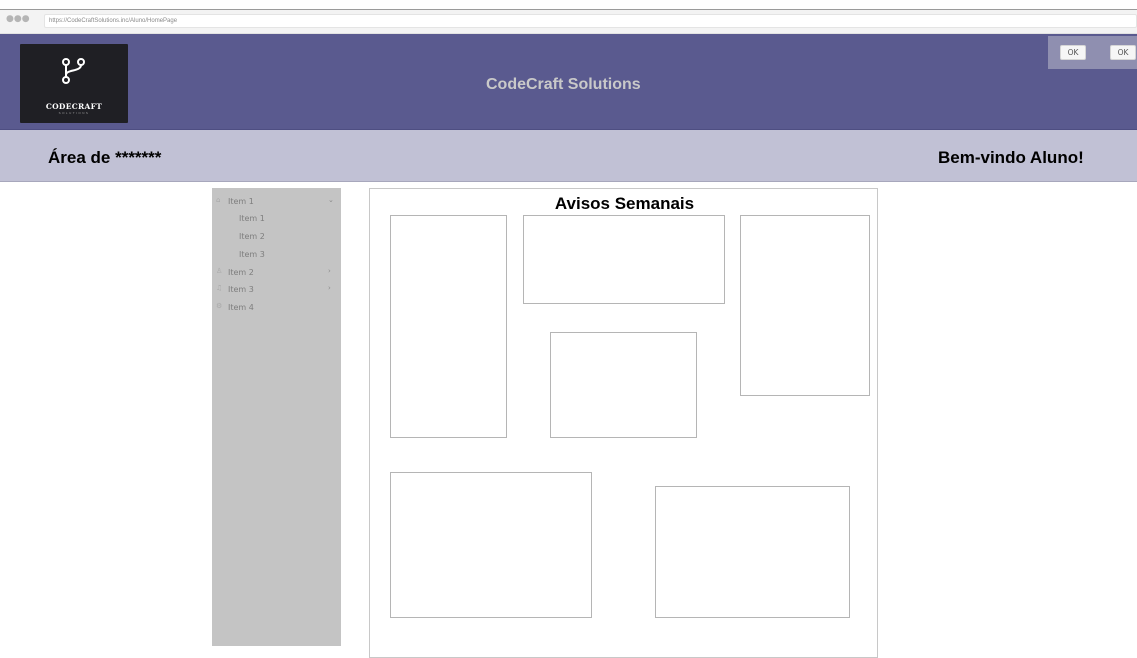 This screenshot has height=658, width=1137. I want to click on settings-icon: ⚙, so click(219, 306).